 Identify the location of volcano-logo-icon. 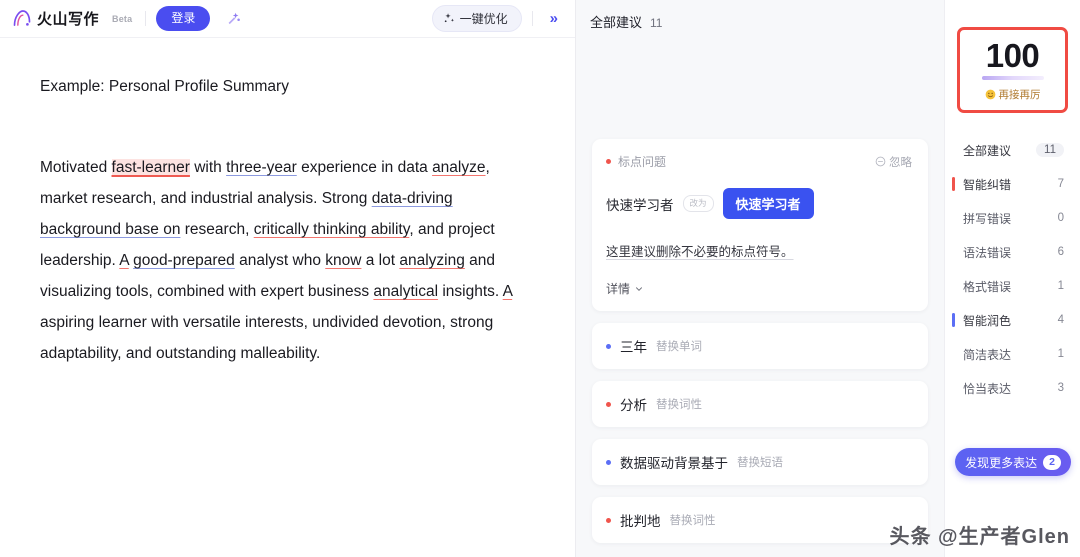
(22, 18).